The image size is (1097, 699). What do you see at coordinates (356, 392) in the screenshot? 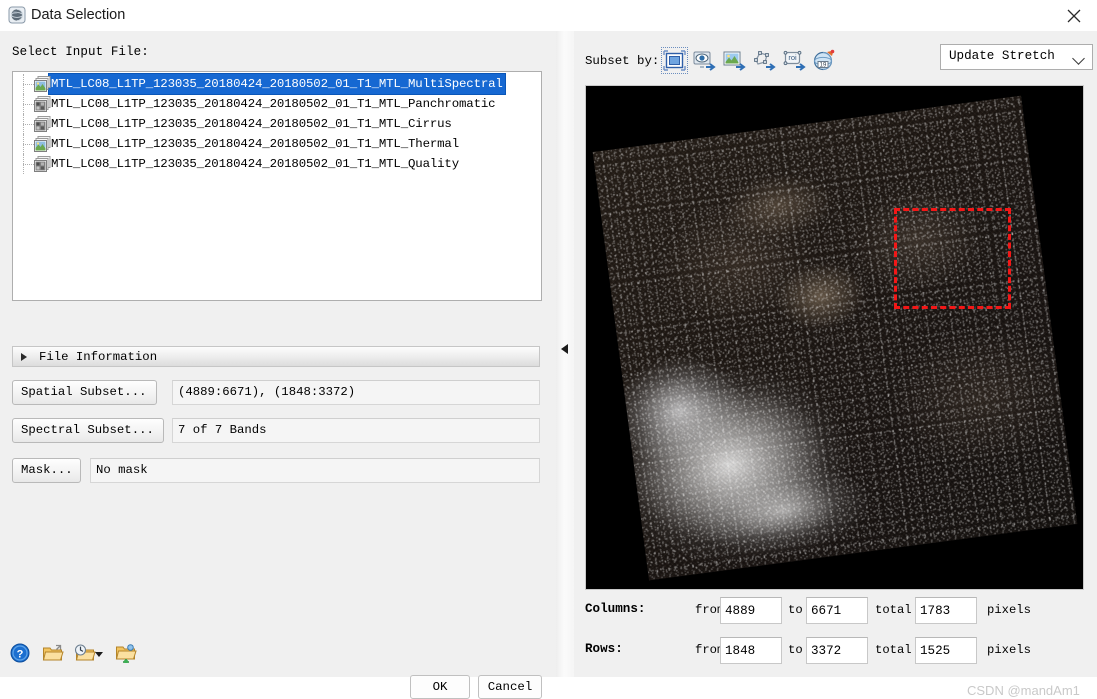
I see `spatial-subset-value: (4889:6671), (1848:3372)` at bounding box center [356, 392].